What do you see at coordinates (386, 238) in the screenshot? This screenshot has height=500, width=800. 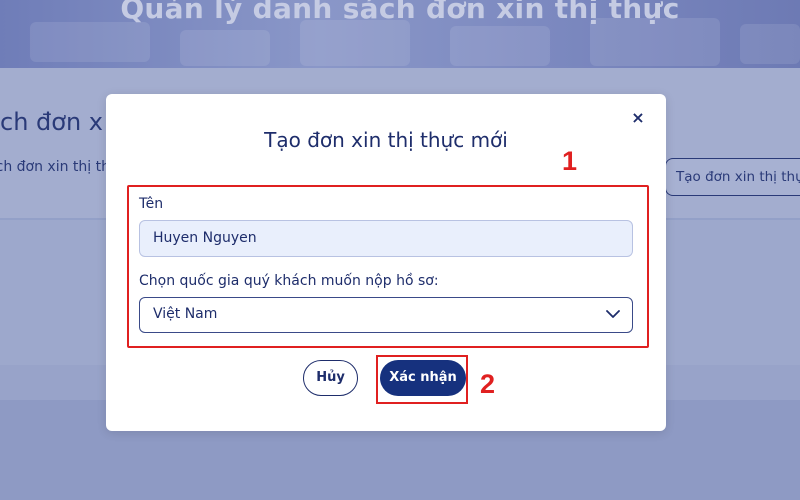 I see `name-input: Huyen Nguyen` at bounding box center [386, 238].